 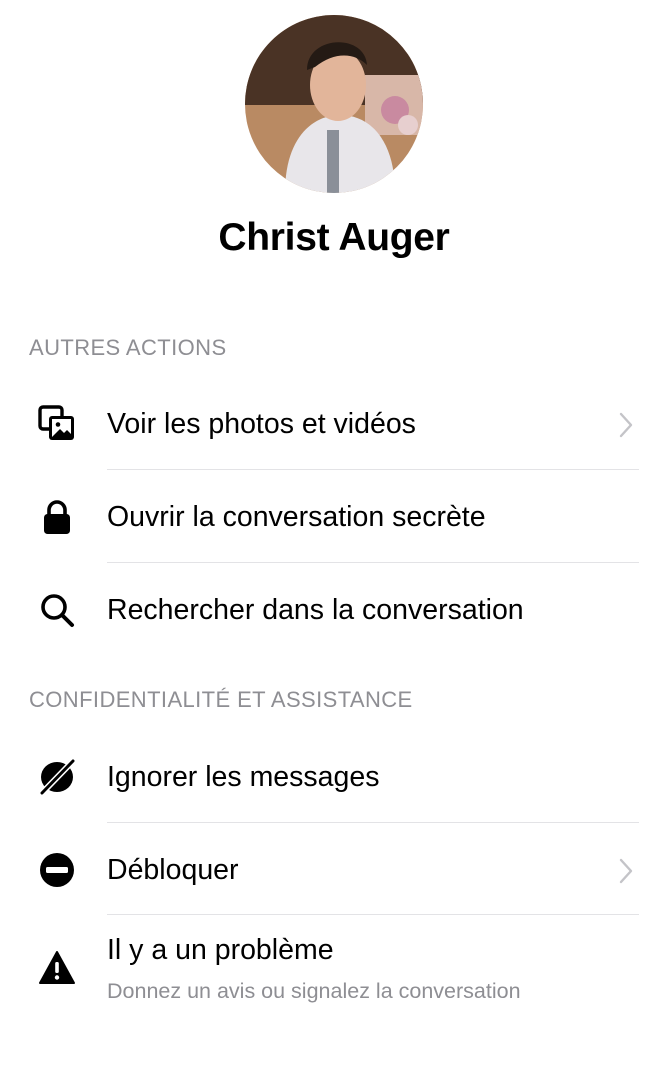 I want to click on lock-icon, so click(x=57, y=517).